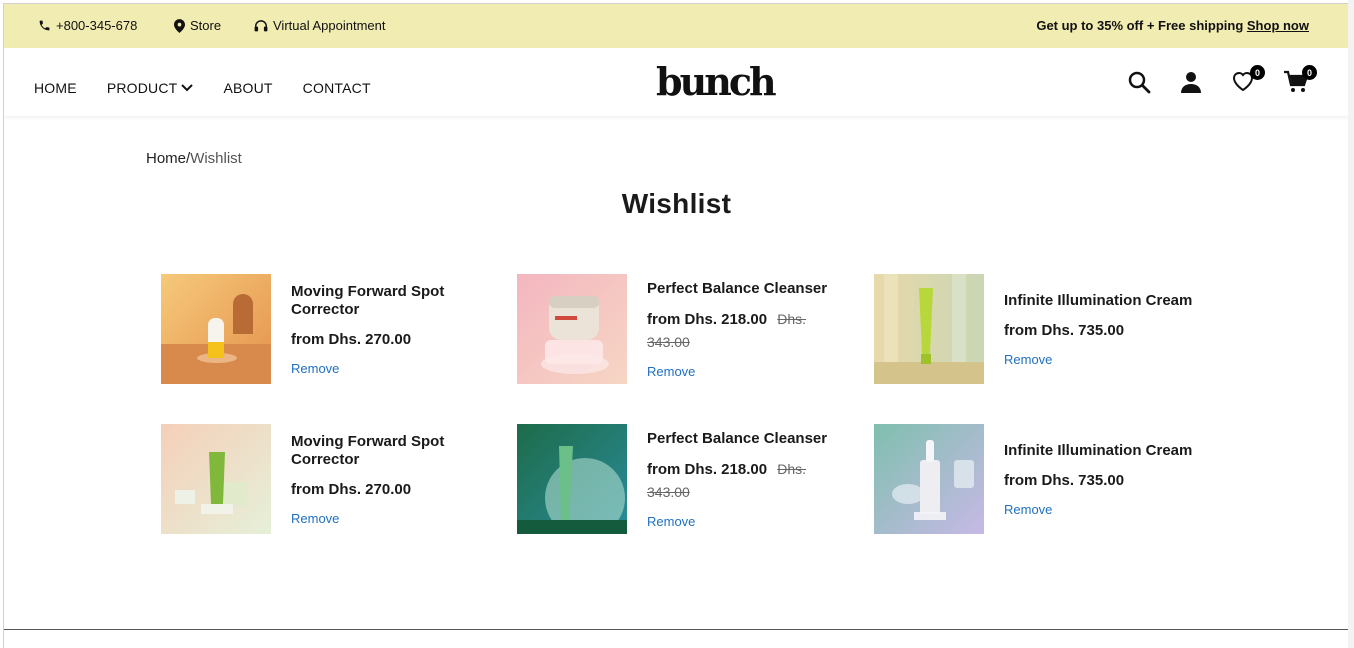 The width and height of the screenshot is (1354, 648). I want to click on page-title: Wishlist, so click(676, 203).